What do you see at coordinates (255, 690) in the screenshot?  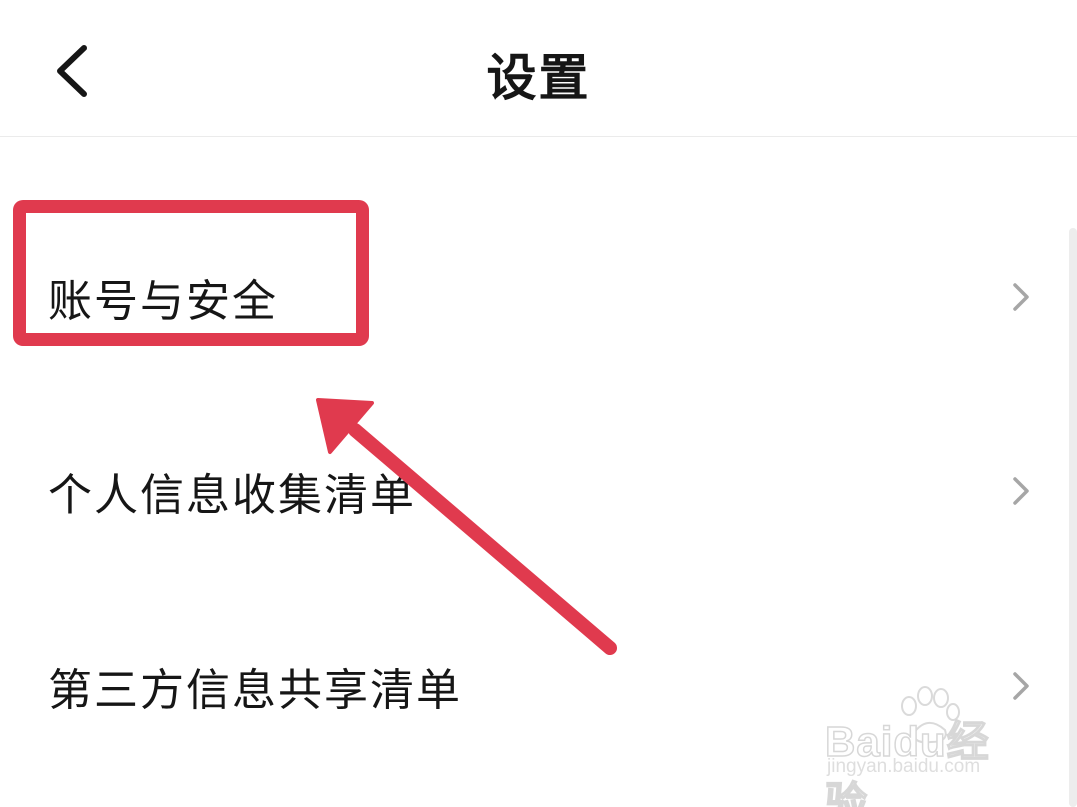 I see `settings-item-label: 第三方信息共享清单` at bounding box center [255, 690].